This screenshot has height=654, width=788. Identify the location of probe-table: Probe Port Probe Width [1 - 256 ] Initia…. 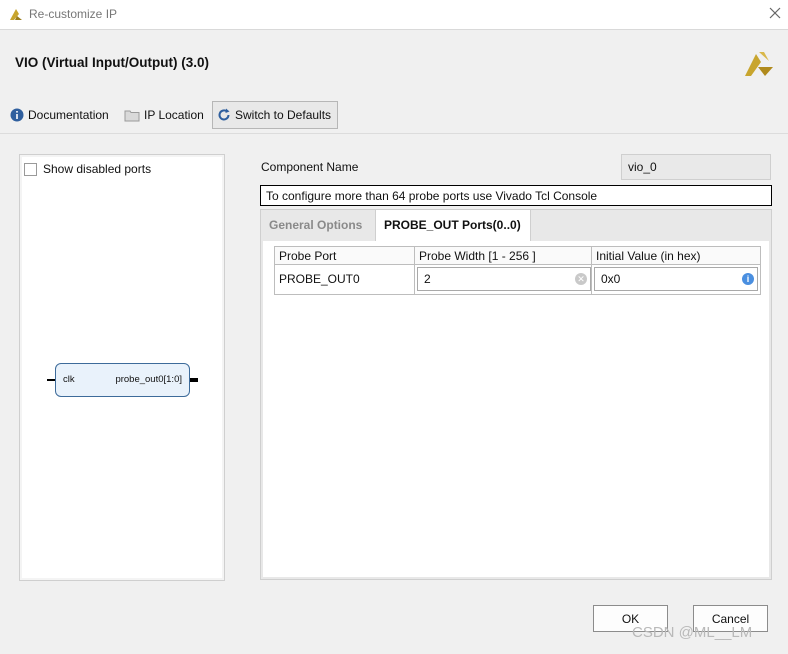
(517, 270).